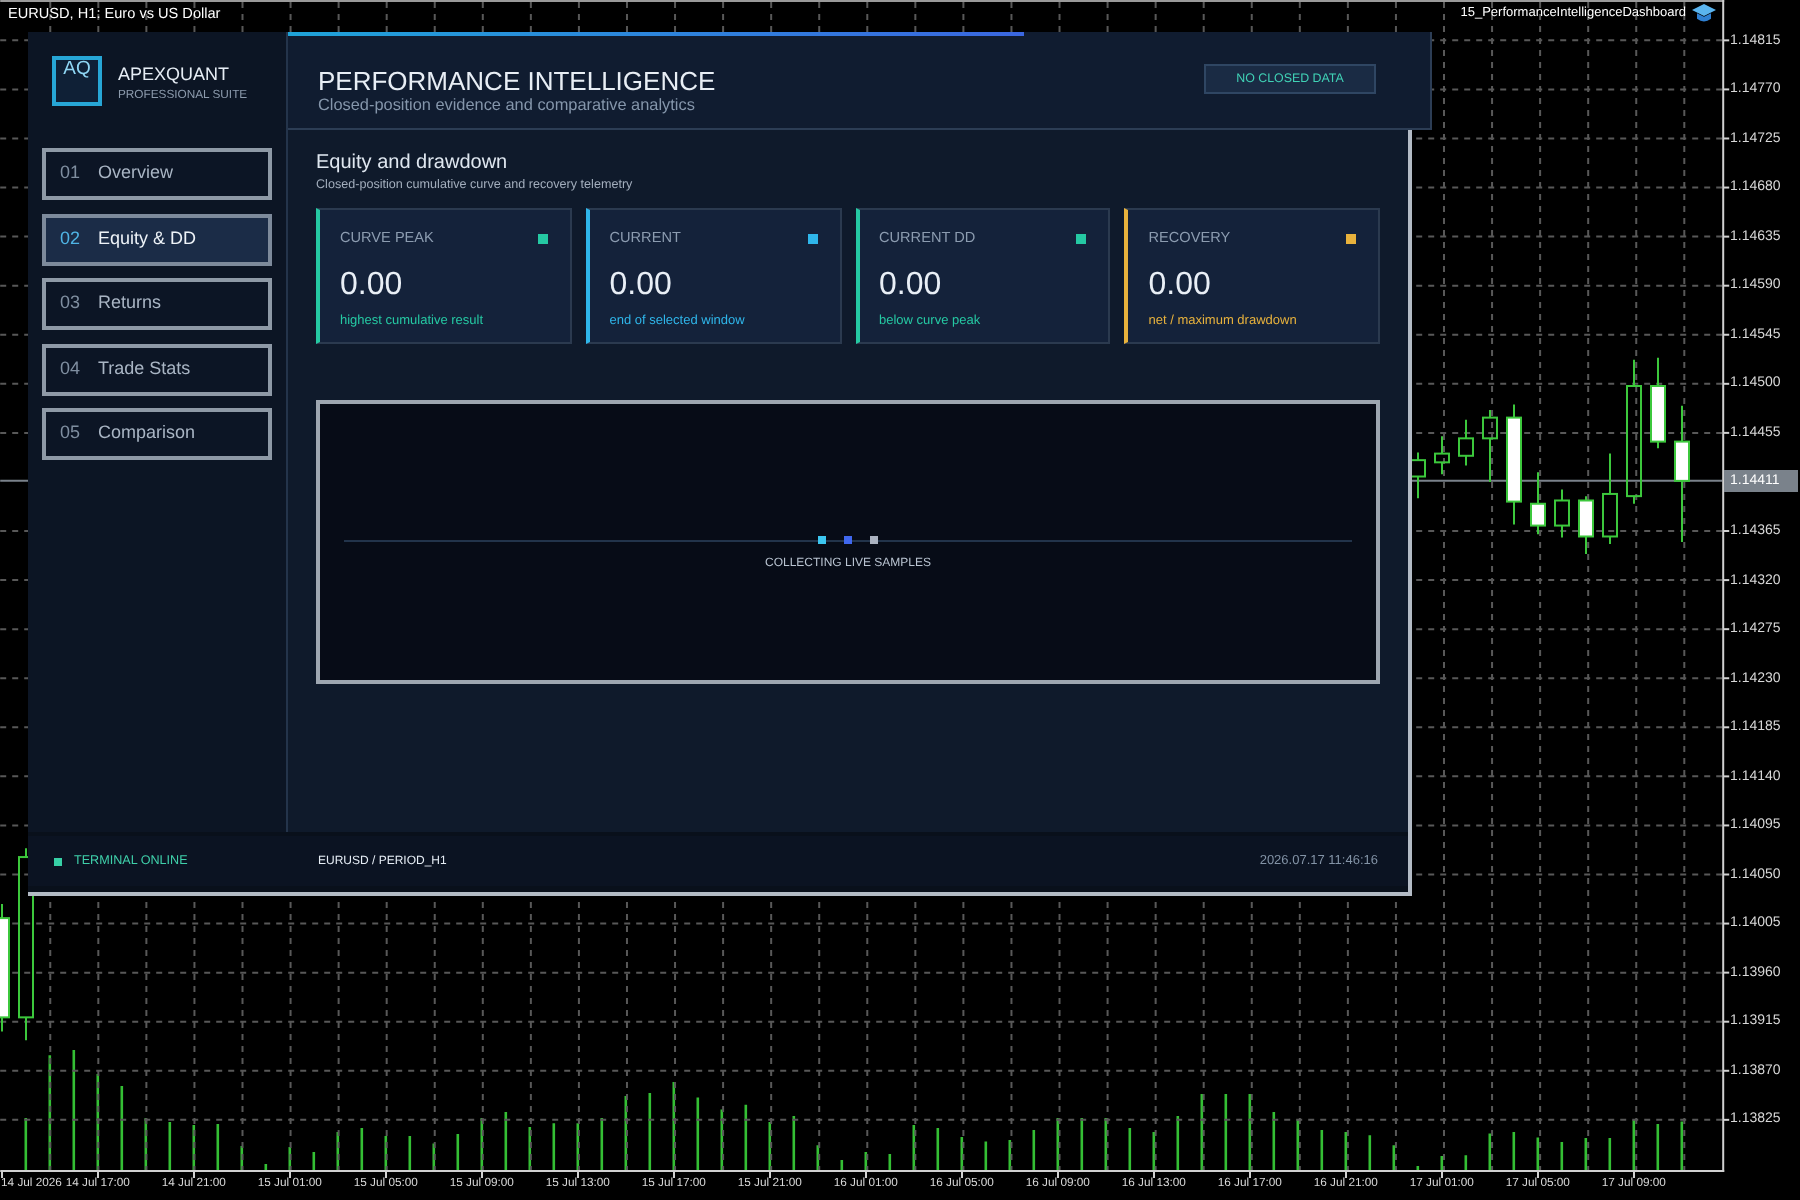  I want to click on graduation-cap-icon, so click(1704, 14).